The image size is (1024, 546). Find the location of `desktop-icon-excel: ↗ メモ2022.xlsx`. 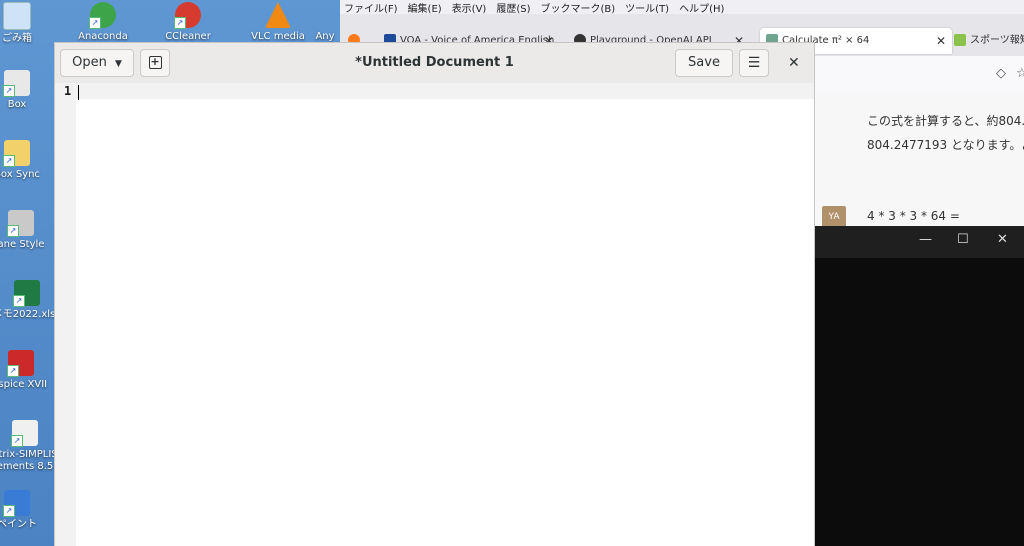

desktop-icon-excel: ↗ メモ2022.xlsx is located at coordinates (31, 300).